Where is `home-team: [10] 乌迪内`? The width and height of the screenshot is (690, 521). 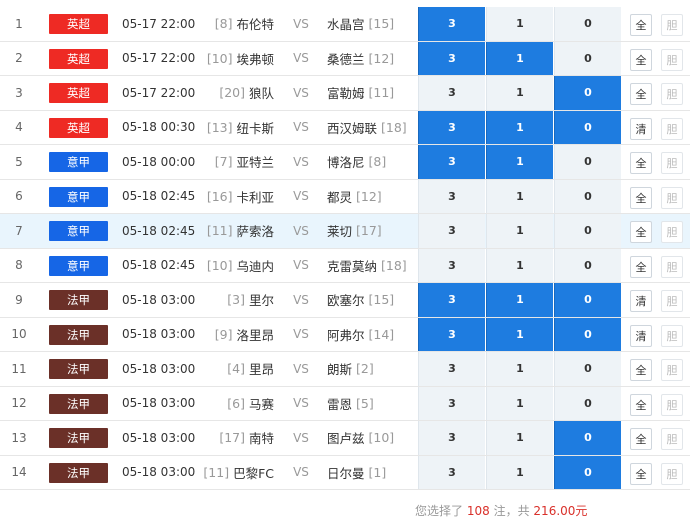
home-team: [10] 乌迪内 is located at coordinates (214, 266).